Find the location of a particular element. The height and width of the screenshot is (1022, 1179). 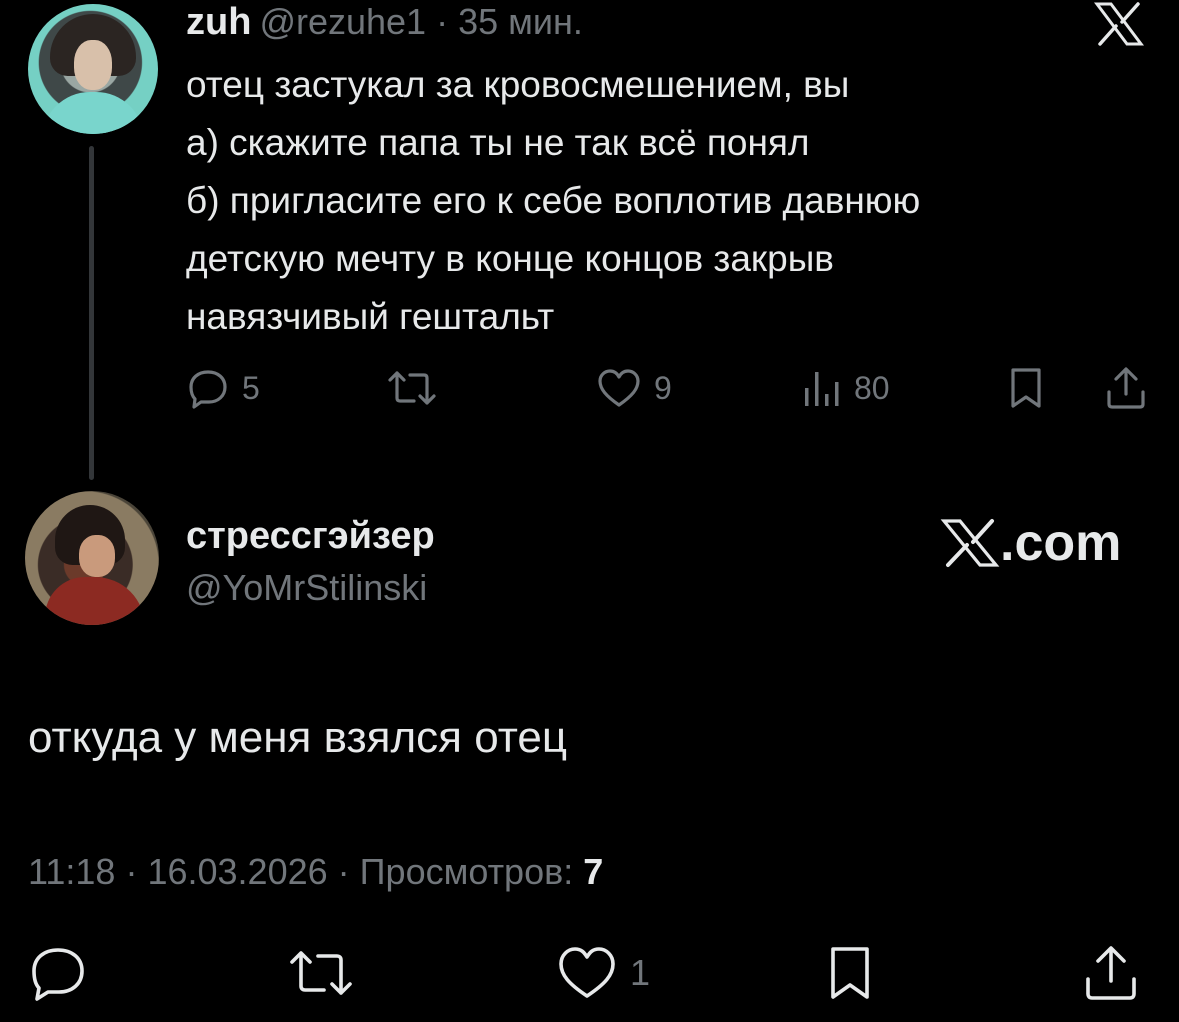

meta-date: 16.03.2026 is located at coordinates (237, 871).